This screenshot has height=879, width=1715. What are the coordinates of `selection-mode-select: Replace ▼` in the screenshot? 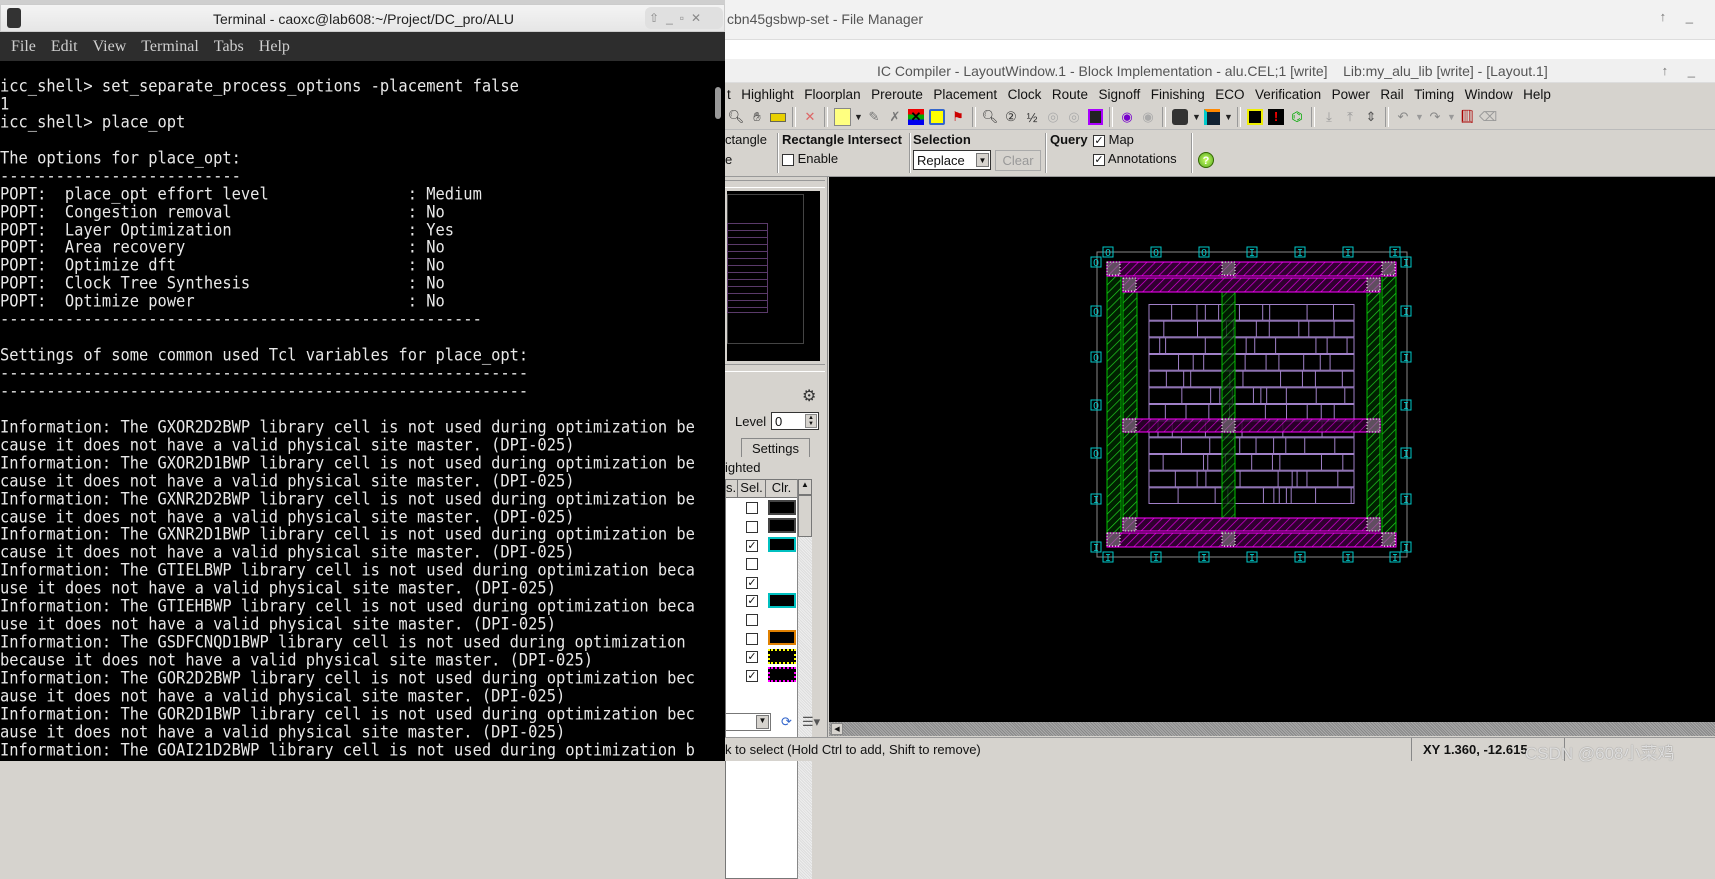 It's located at (952, 160).